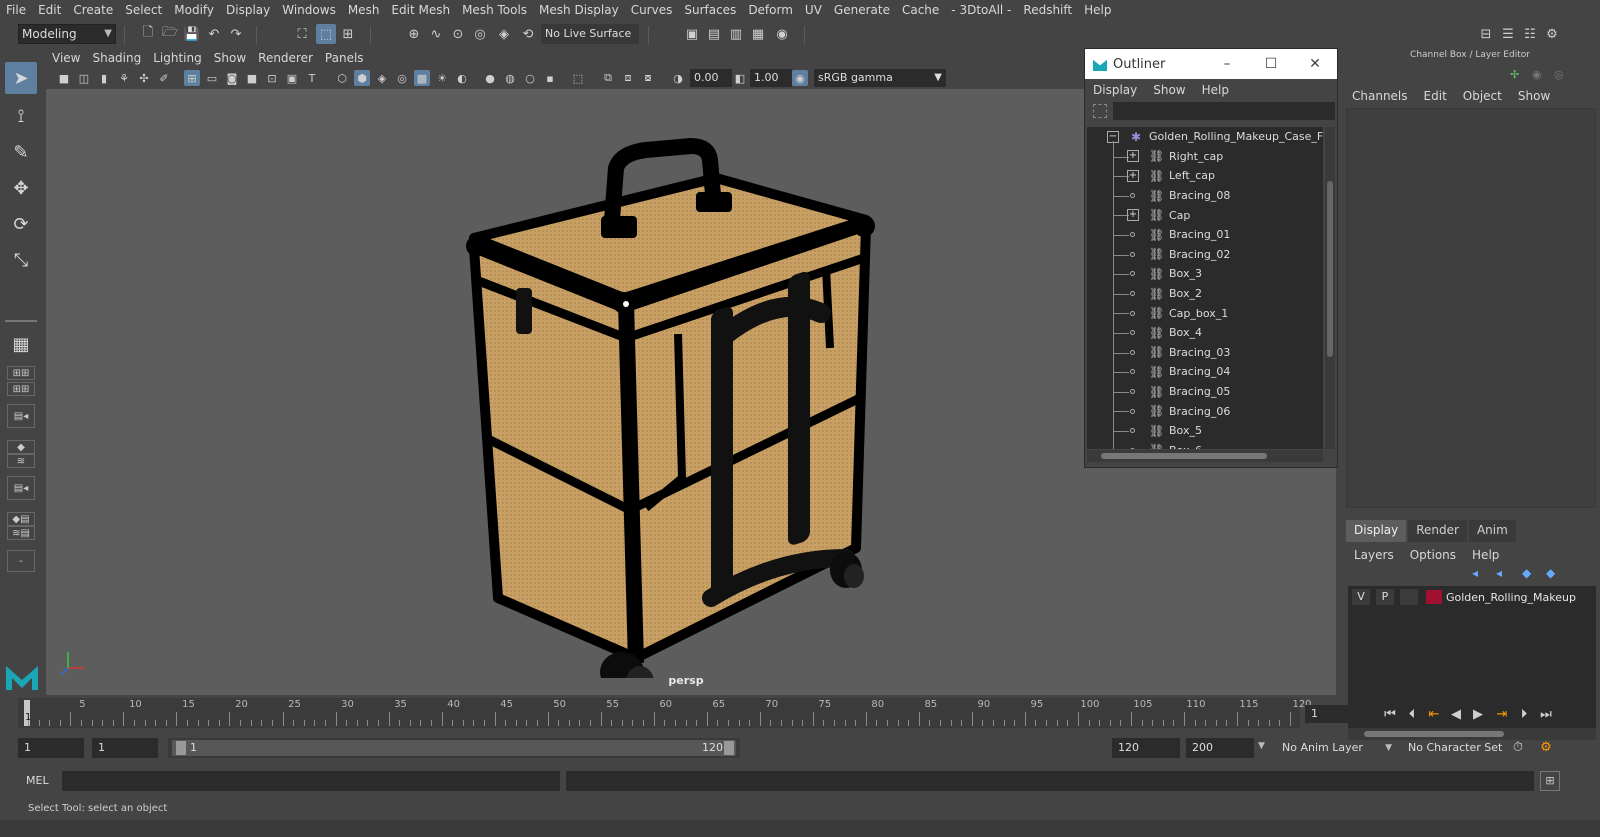 The height and width of the screenshot is (837, 1600). What do you see at coordinates (422, 78) in the screenshot?
I see `textured-icon: ▩` at bounding box center [422, 78].